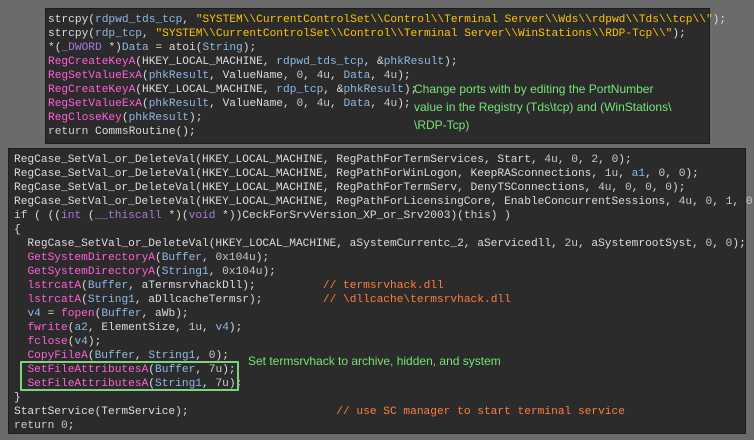 The image size is (754, 440). Describe the element at coordinates (387, 48) in the screenshot. I see `code-line: *(_DWORD *)Data = atoi(String);` at that location.